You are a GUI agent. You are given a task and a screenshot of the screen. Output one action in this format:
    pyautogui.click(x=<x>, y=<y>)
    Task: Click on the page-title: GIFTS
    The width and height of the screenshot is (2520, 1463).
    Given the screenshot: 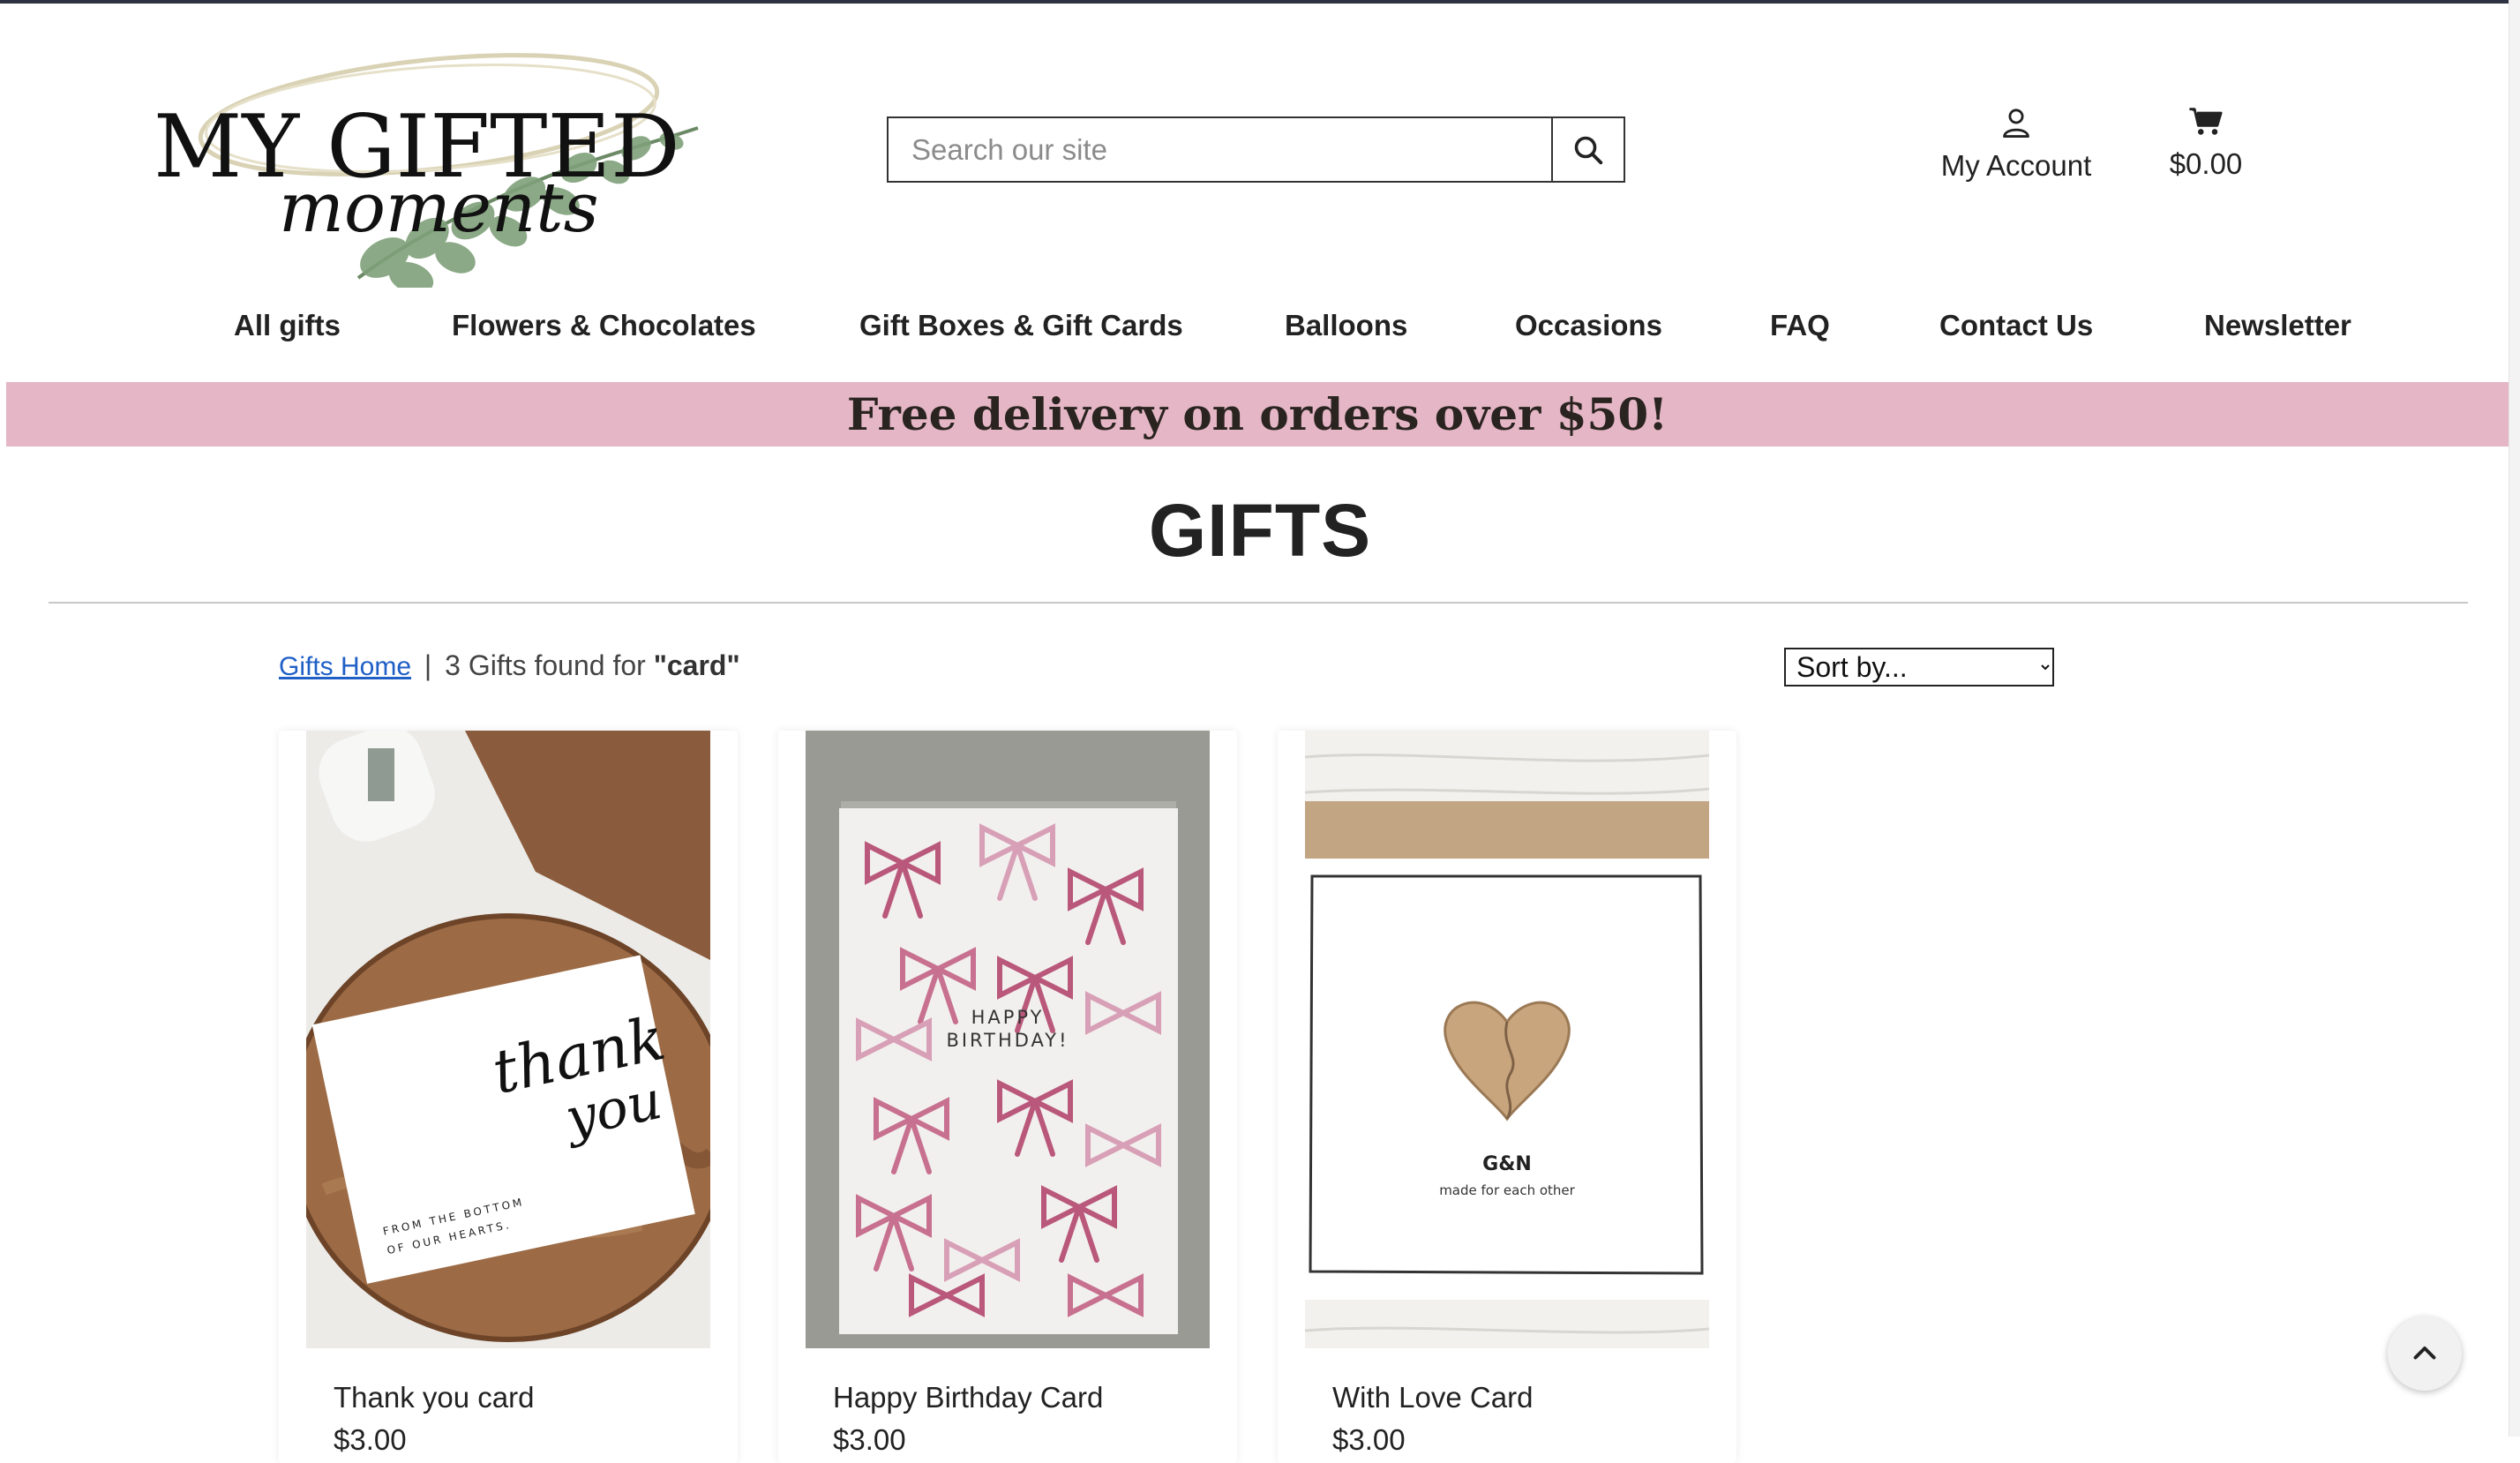 What is the action you would take?
    pyautogui.click(x=1260, y=531)
    